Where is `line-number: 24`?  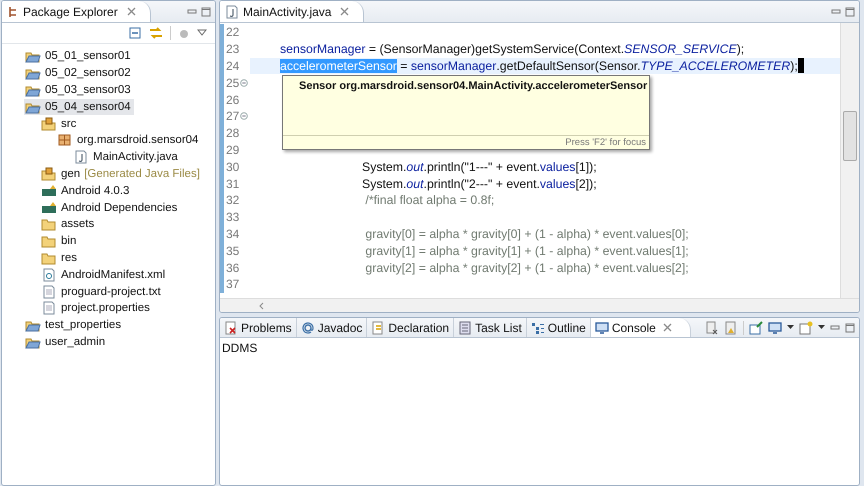 line-number: 24 is located at coordinates (233, 65).